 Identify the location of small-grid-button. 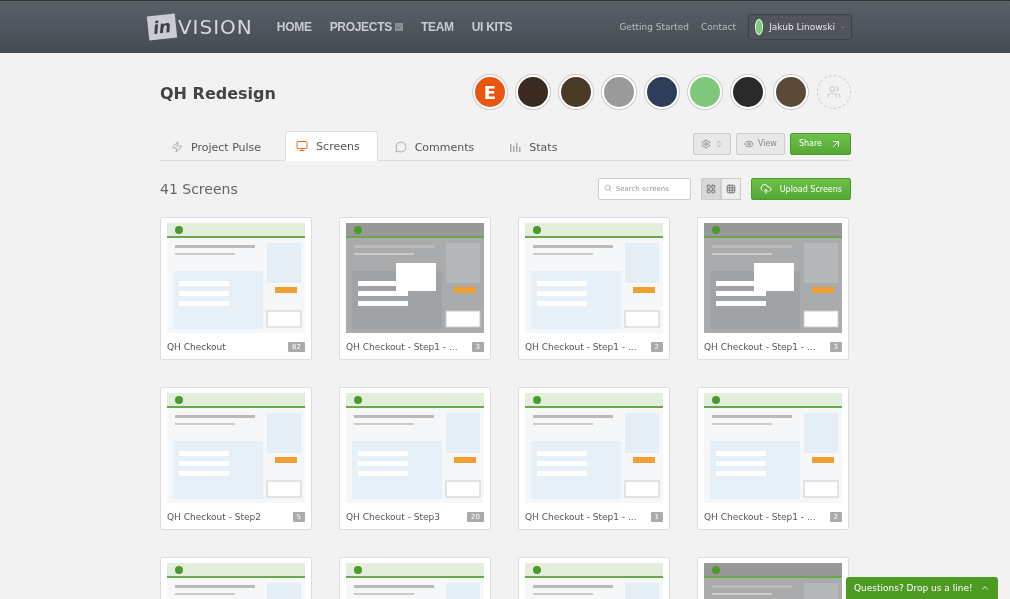
(730, 189).